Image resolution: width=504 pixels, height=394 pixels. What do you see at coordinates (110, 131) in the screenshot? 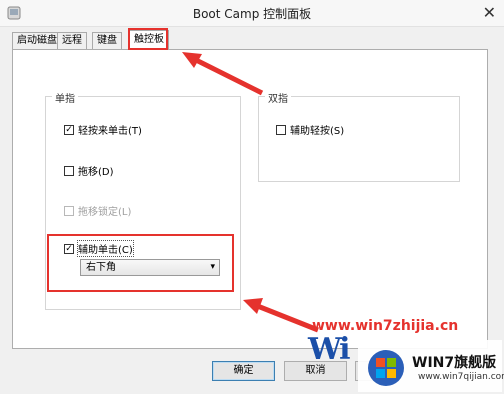
I see `tap-to-click-label: 轻按来单击(T)` at bounding box center [110, 131].